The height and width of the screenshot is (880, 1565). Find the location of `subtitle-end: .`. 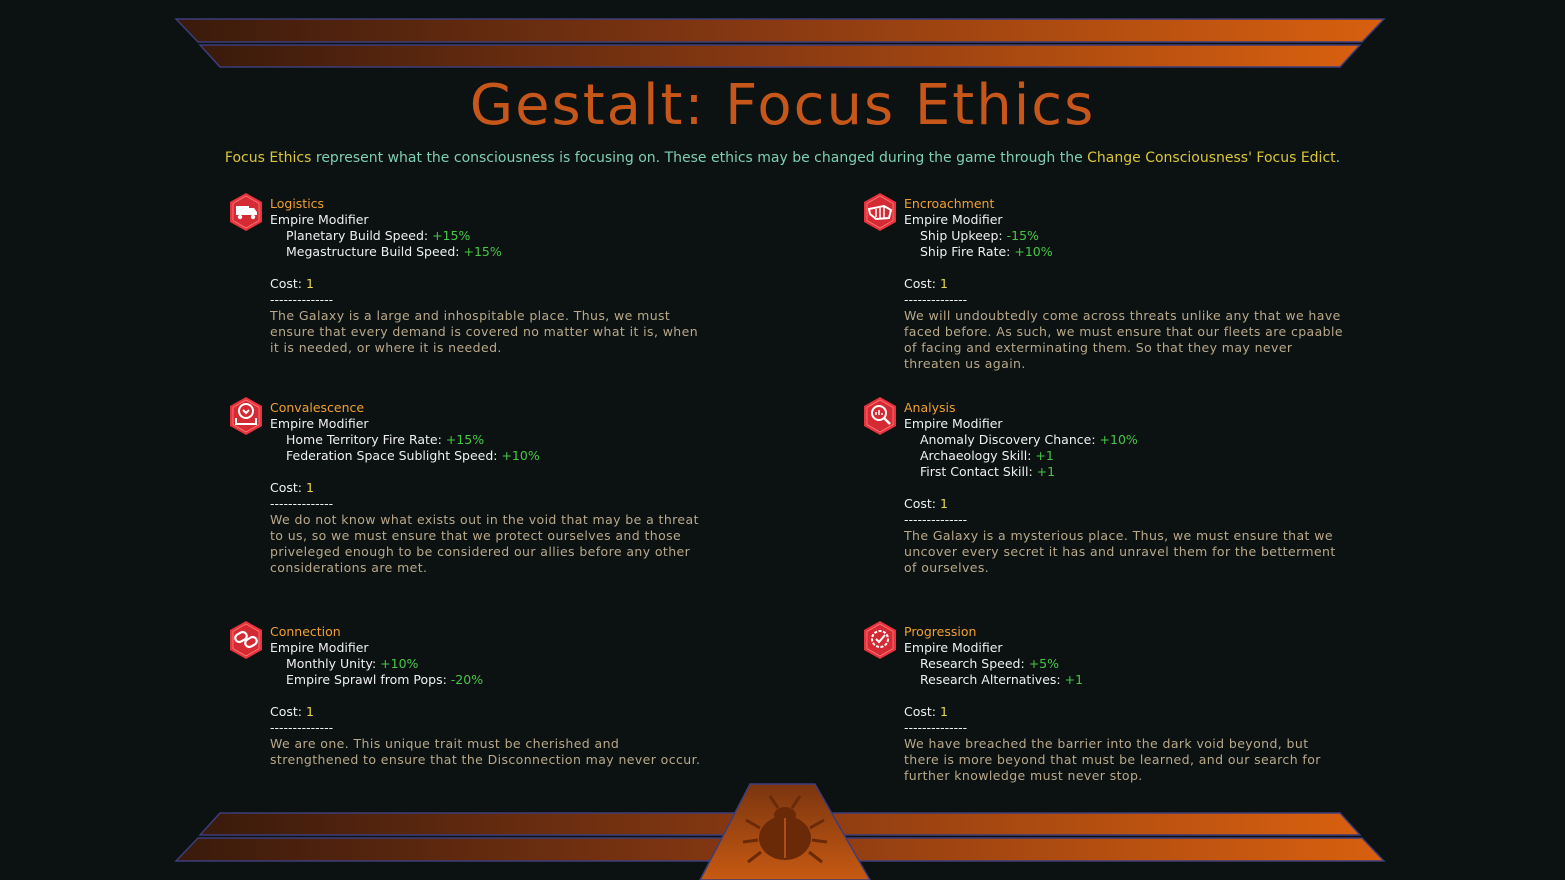

subtitle-end: . is located at coordinates (1338, 158).